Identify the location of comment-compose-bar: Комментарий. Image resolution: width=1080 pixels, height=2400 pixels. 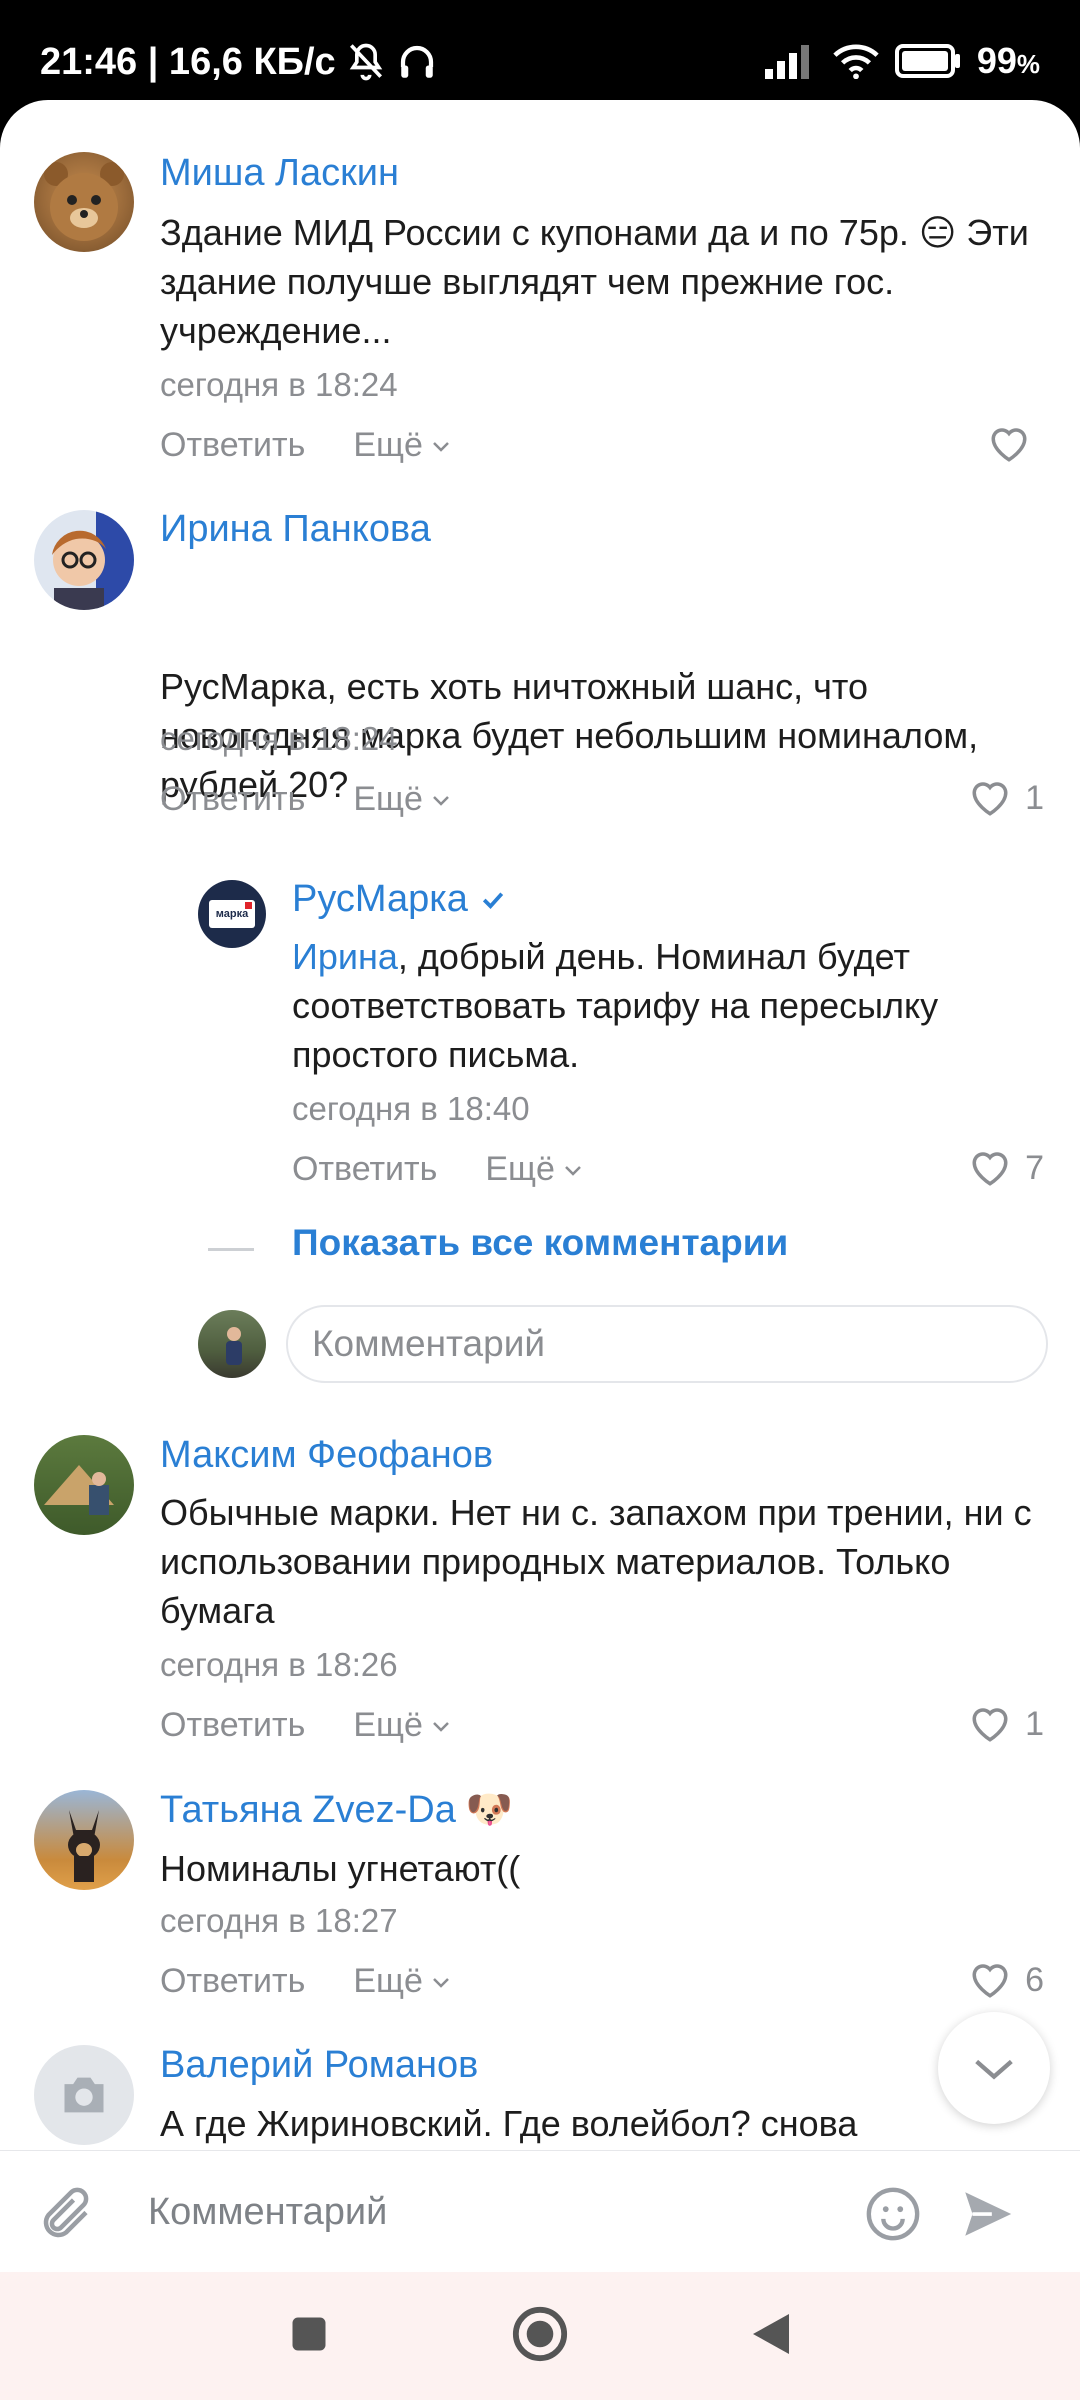
(540, 2211).